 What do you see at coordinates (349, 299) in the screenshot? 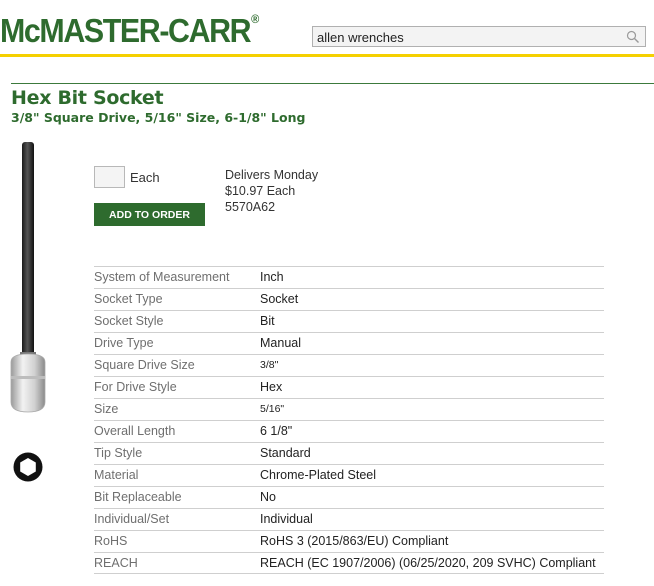
I see `spec-row: Socket Type Socket` at bounding box center [349, 299].